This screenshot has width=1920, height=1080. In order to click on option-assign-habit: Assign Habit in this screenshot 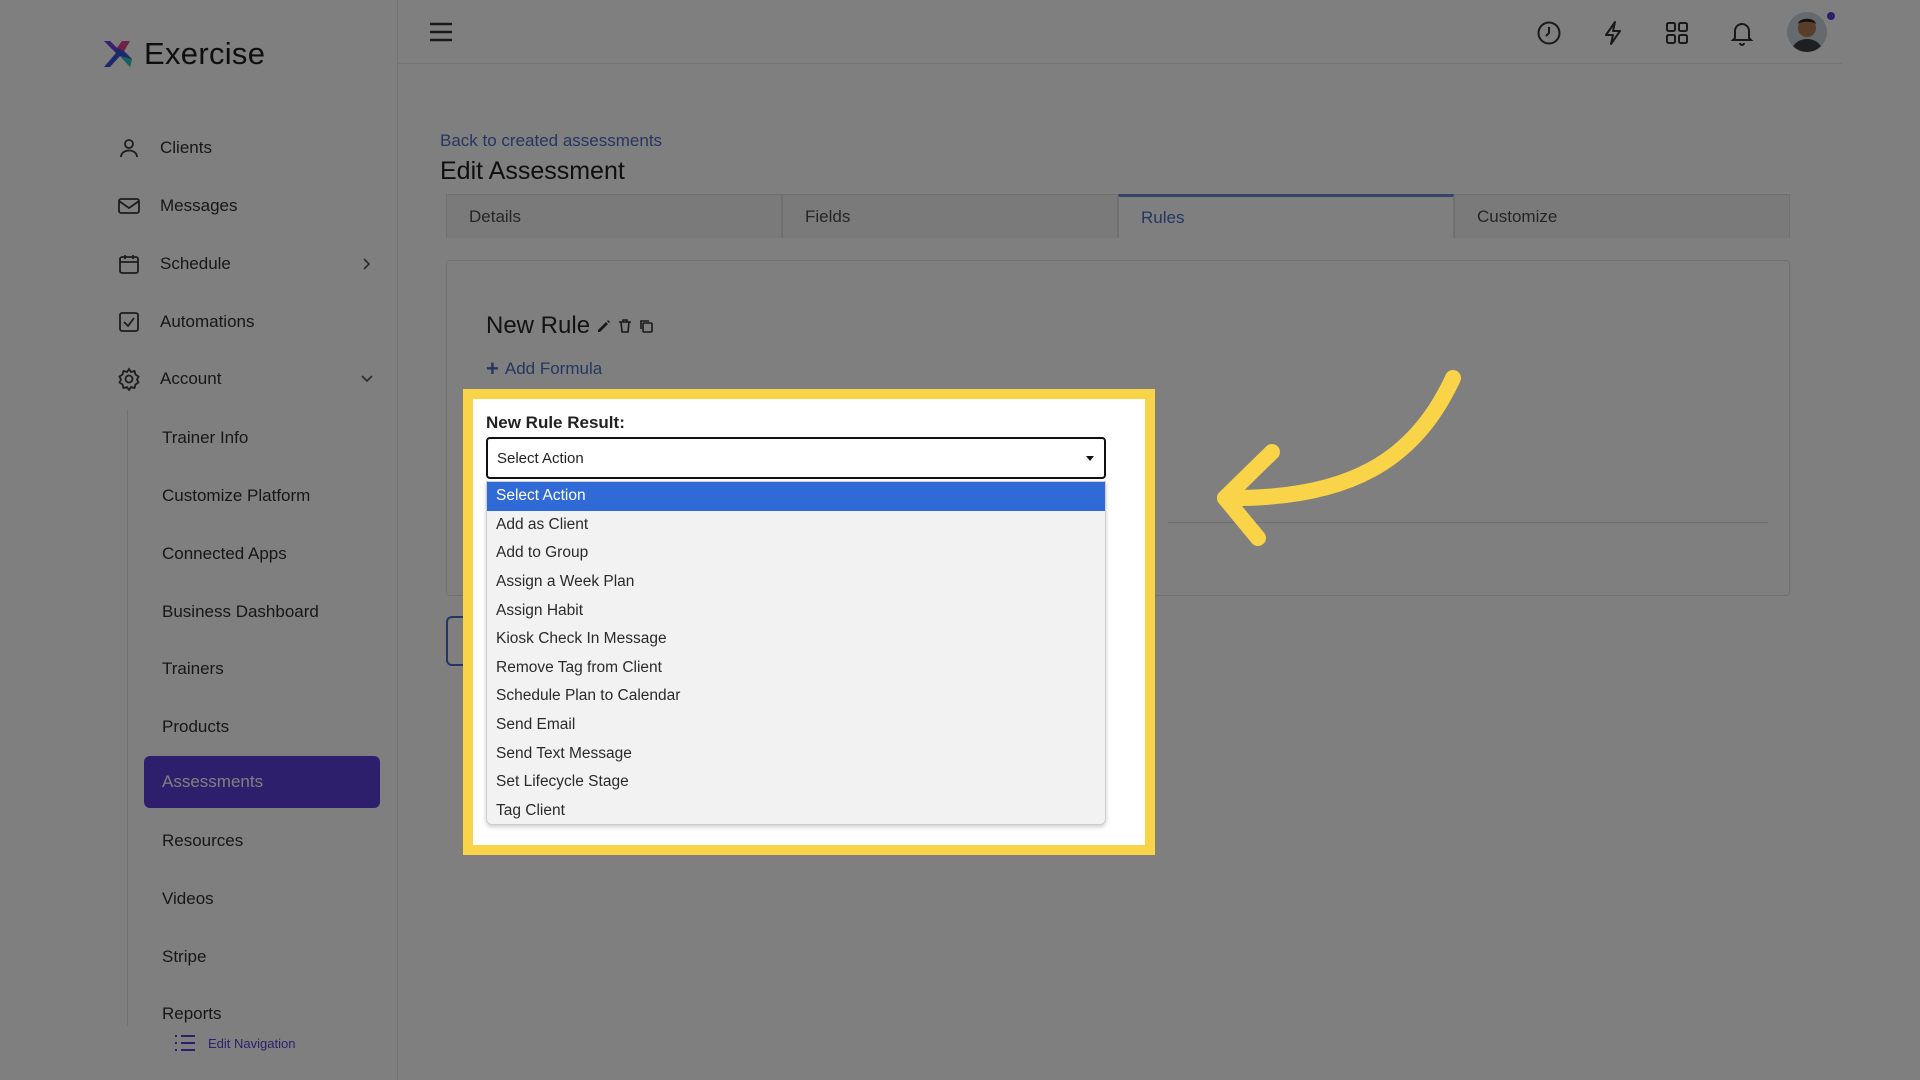, I will do `click(796, 610)`.